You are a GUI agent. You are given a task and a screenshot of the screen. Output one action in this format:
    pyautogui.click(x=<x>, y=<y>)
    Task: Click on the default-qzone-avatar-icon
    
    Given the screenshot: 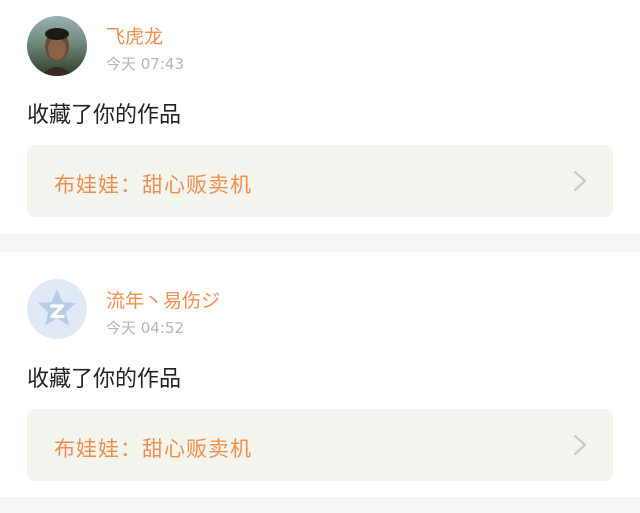 What is the action you would take?
    pyautogui.click(x=57, y=309)
    